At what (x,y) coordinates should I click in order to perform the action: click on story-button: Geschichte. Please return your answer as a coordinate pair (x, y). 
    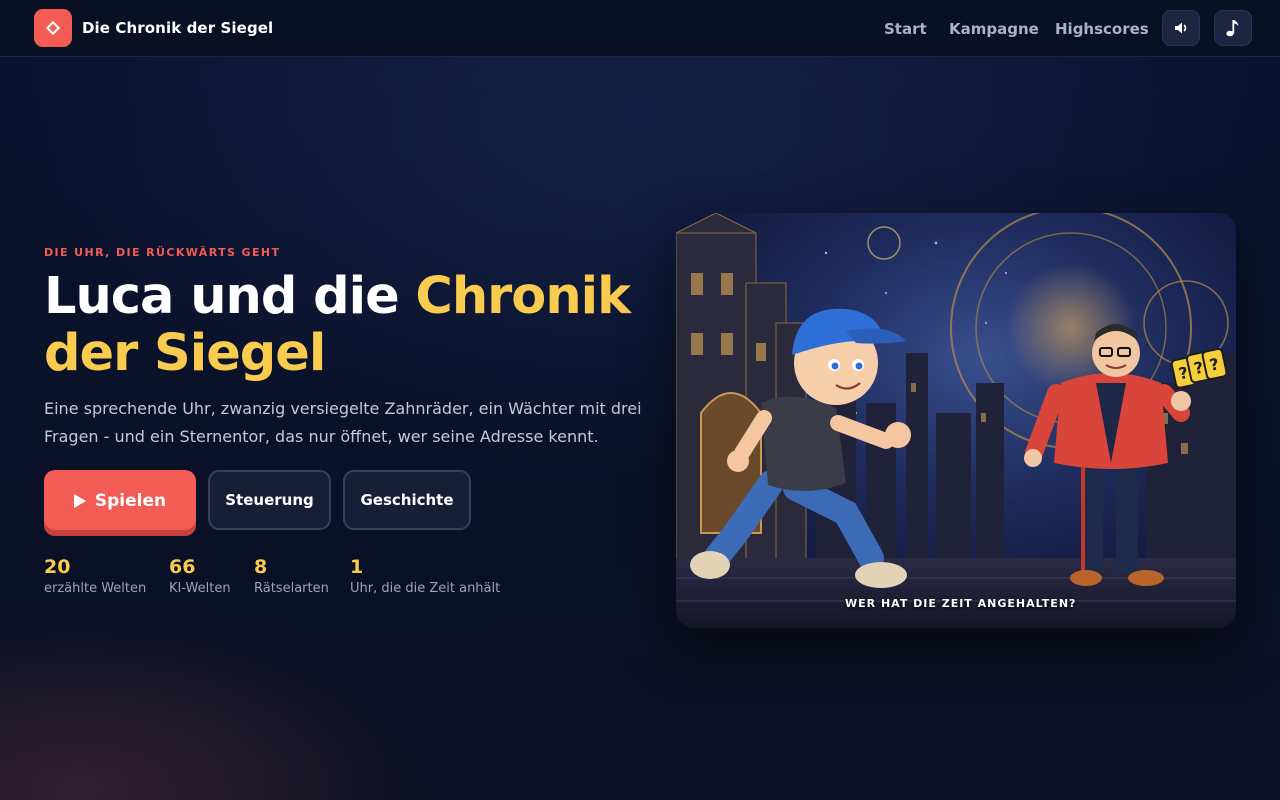
    Looking at the image, I should click on (407, 500).